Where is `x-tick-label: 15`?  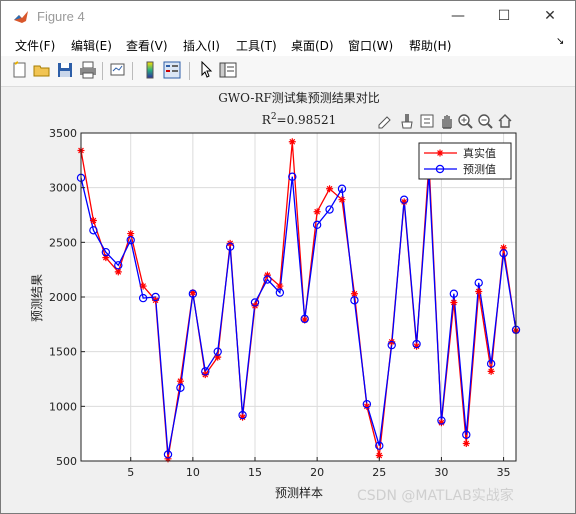 x-tick-label: 15 is located at coordinates (255, 472).